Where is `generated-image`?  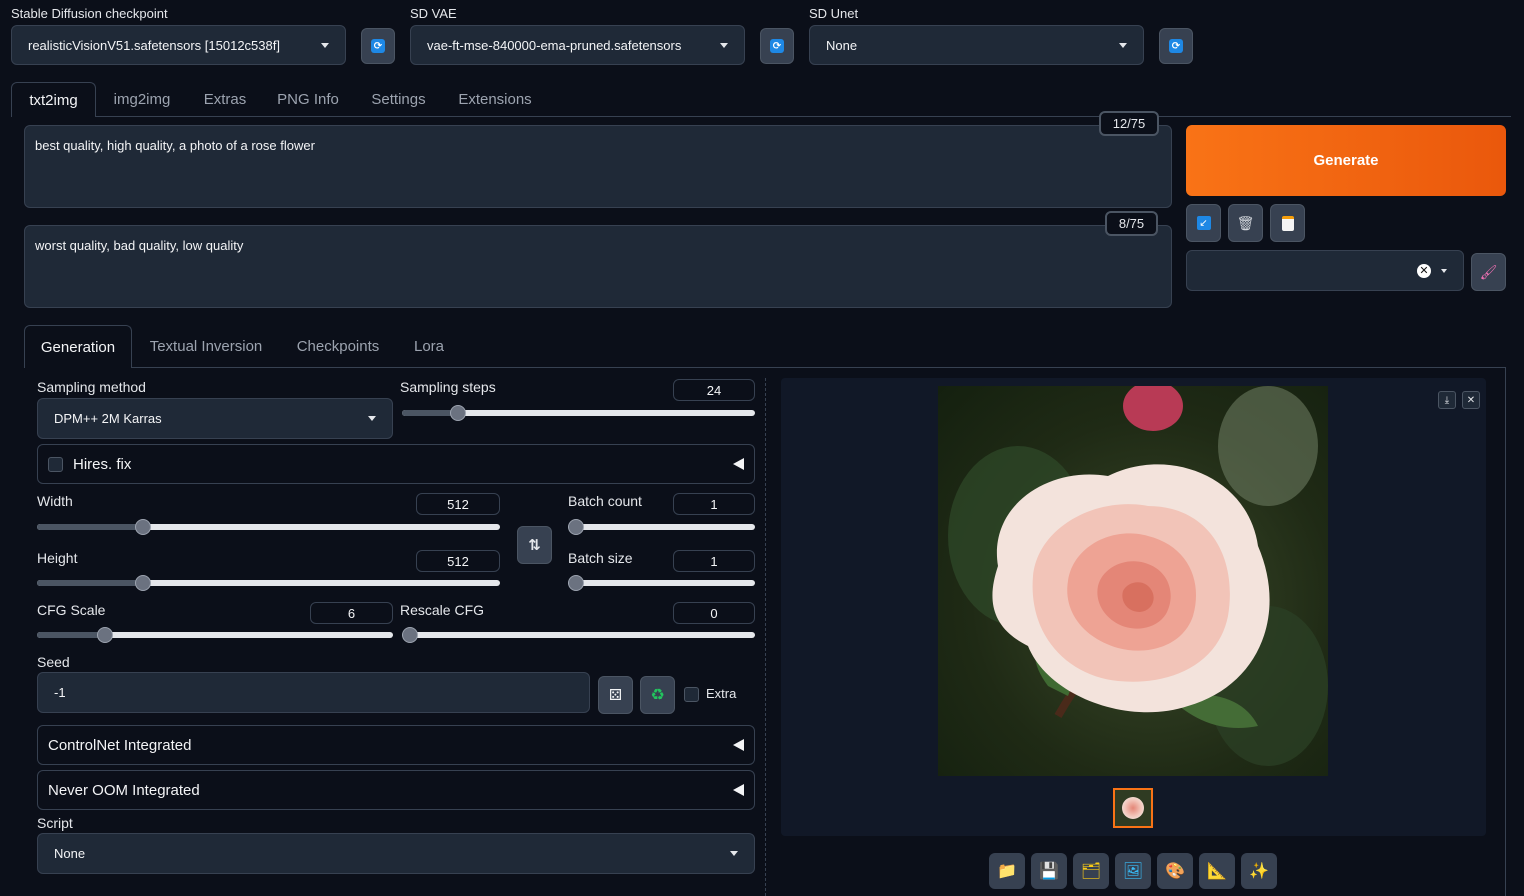
generated-image is located at coordinates (1133, 581).